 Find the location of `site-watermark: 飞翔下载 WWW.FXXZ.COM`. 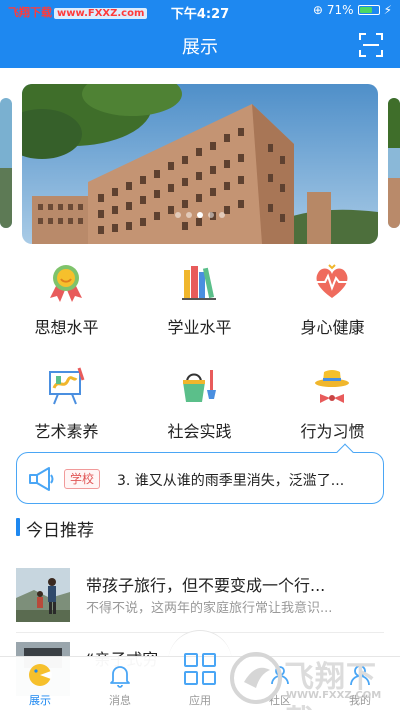

site-watermark: 飞翔下载 WWW.FXXZ.COM is located at coordinates (314, 679).